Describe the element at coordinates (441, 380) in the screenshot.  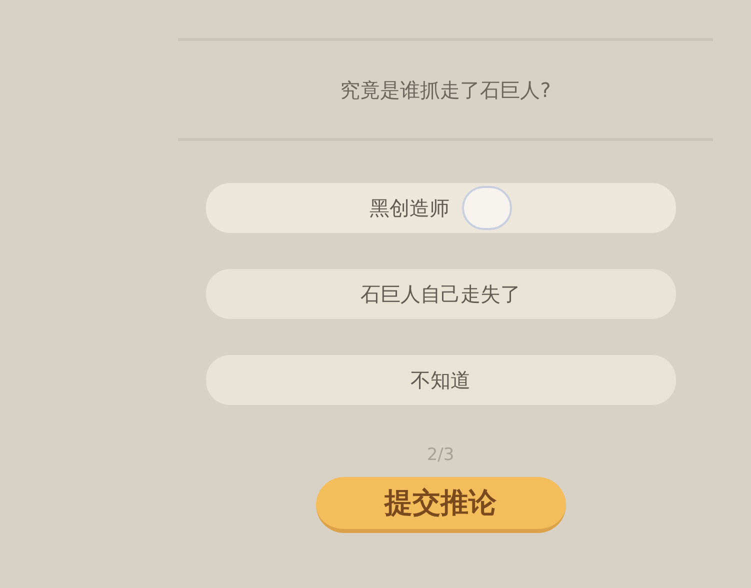
I see `answer-option: 不知道` at that location.